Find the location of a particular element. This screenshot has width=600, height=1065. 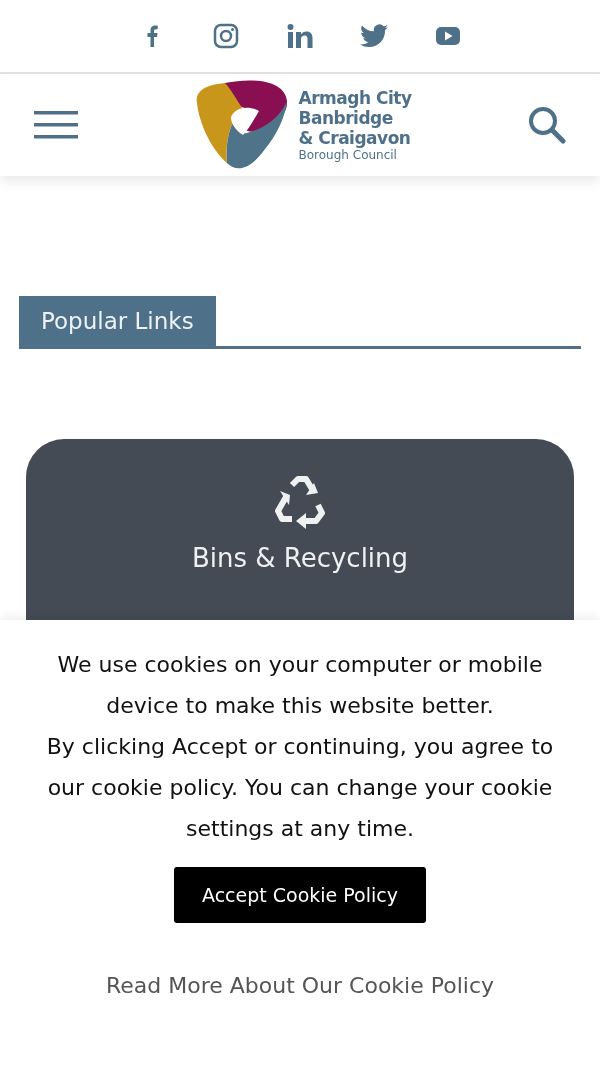

linkedin-icon is located at coordinates (300, 36).